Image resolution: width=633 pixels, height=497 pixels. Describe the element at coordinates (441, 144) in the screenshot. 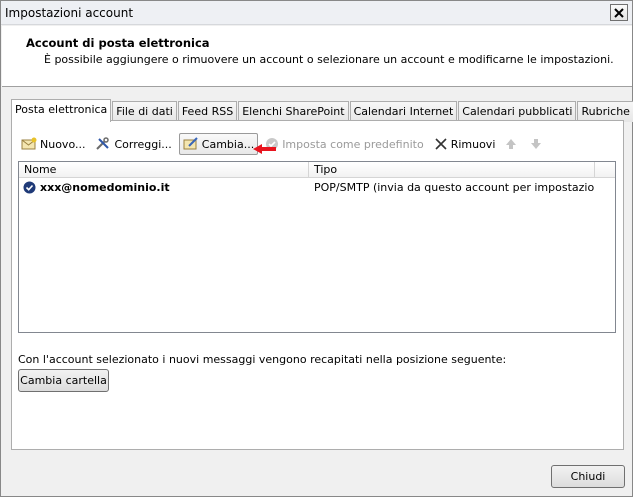

I see `remove-x-icon` at that location.